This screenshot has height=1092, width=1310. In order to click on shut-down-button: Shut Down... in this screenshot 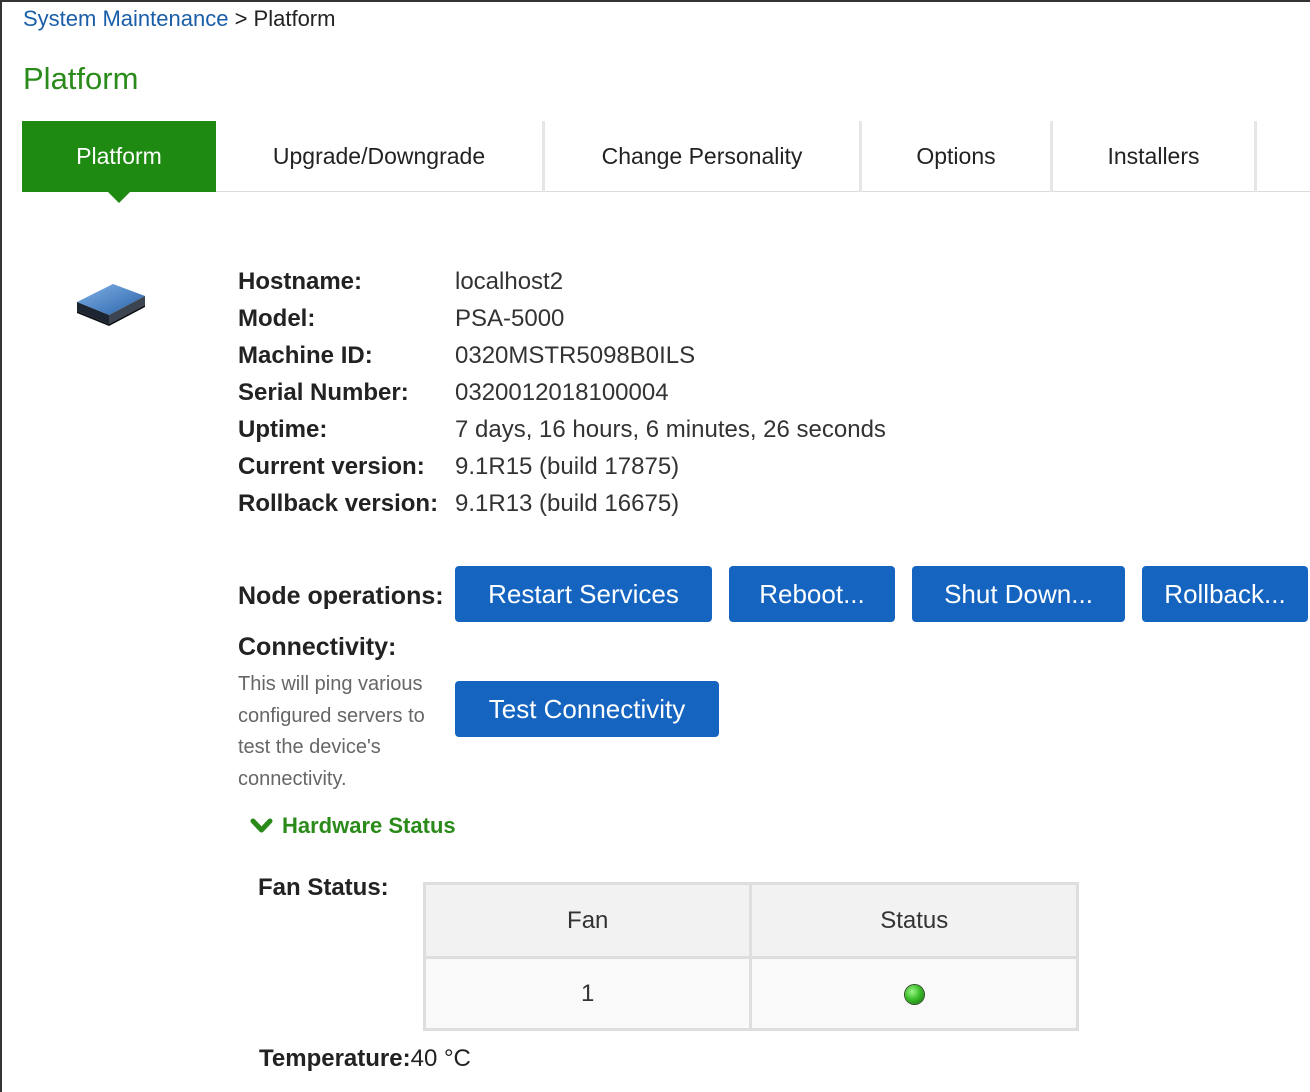, I will do `click(1018, 594)`.